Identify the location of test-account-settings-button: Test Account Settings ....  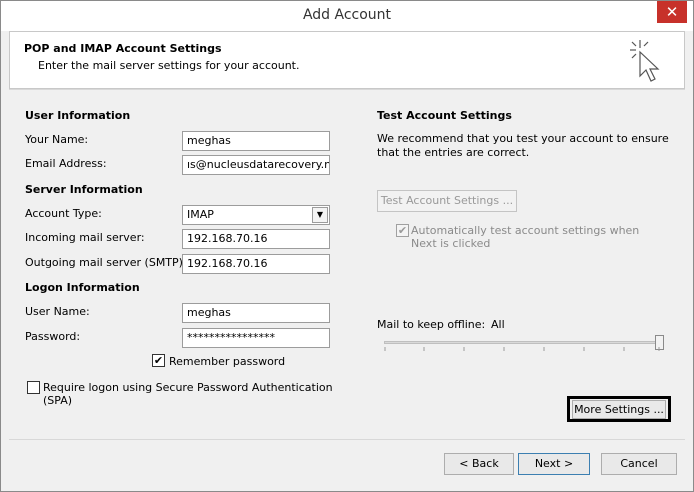
(447, 201).